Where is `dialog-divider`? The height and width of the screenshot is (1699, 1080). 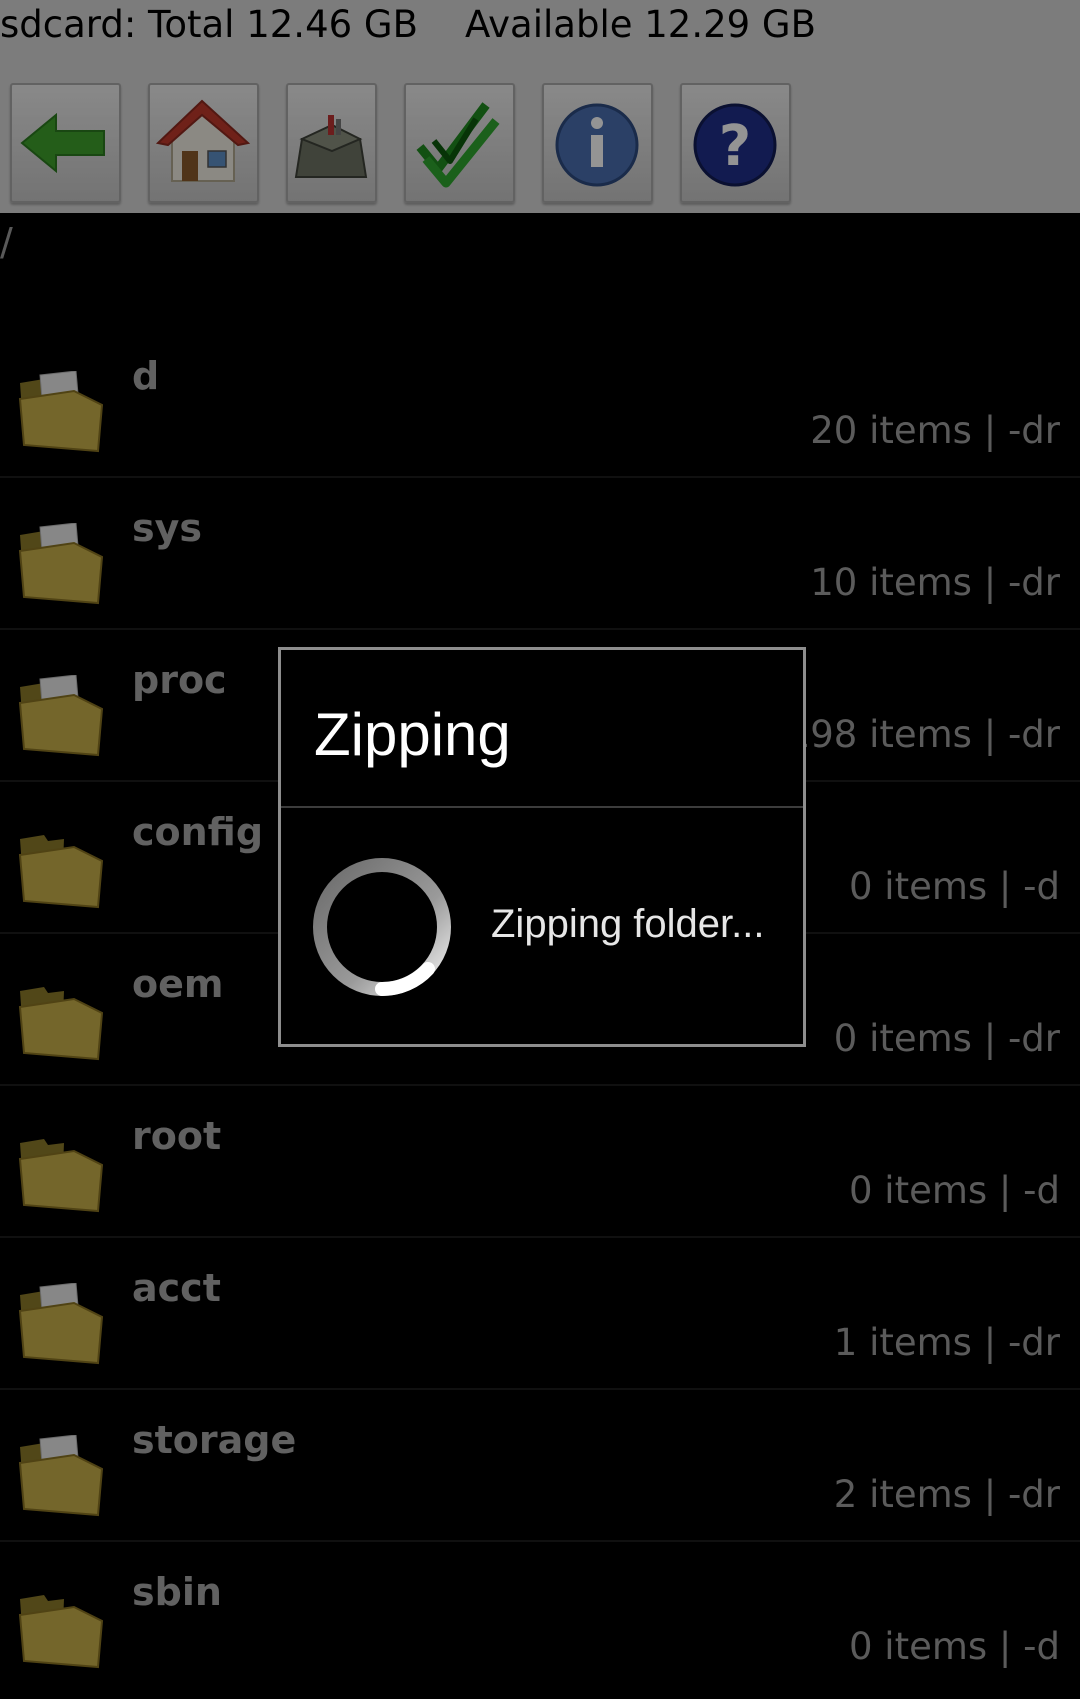 dialog-divider is located at coordinates (542, 807).